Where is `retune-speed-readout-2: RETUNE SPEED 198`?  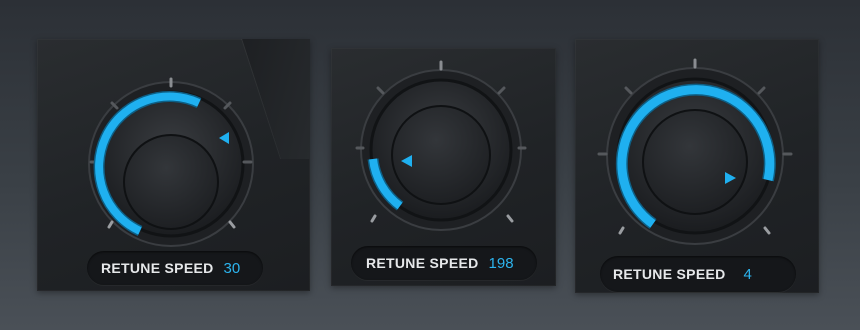
retune-speed-readout-2: RETUNE SPEED 198 is located at coordinates (444, 263).